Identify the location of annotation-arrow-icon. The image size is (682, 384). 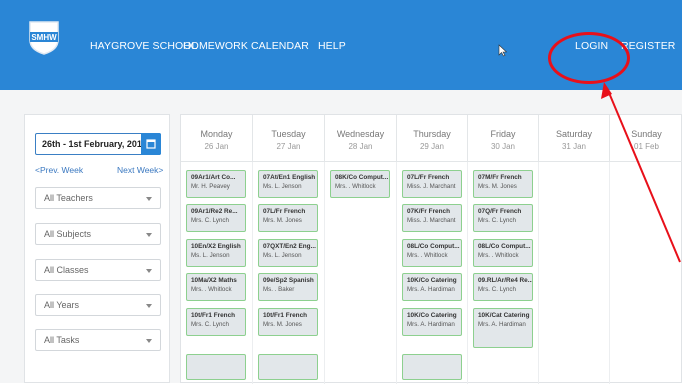
(641, 172).